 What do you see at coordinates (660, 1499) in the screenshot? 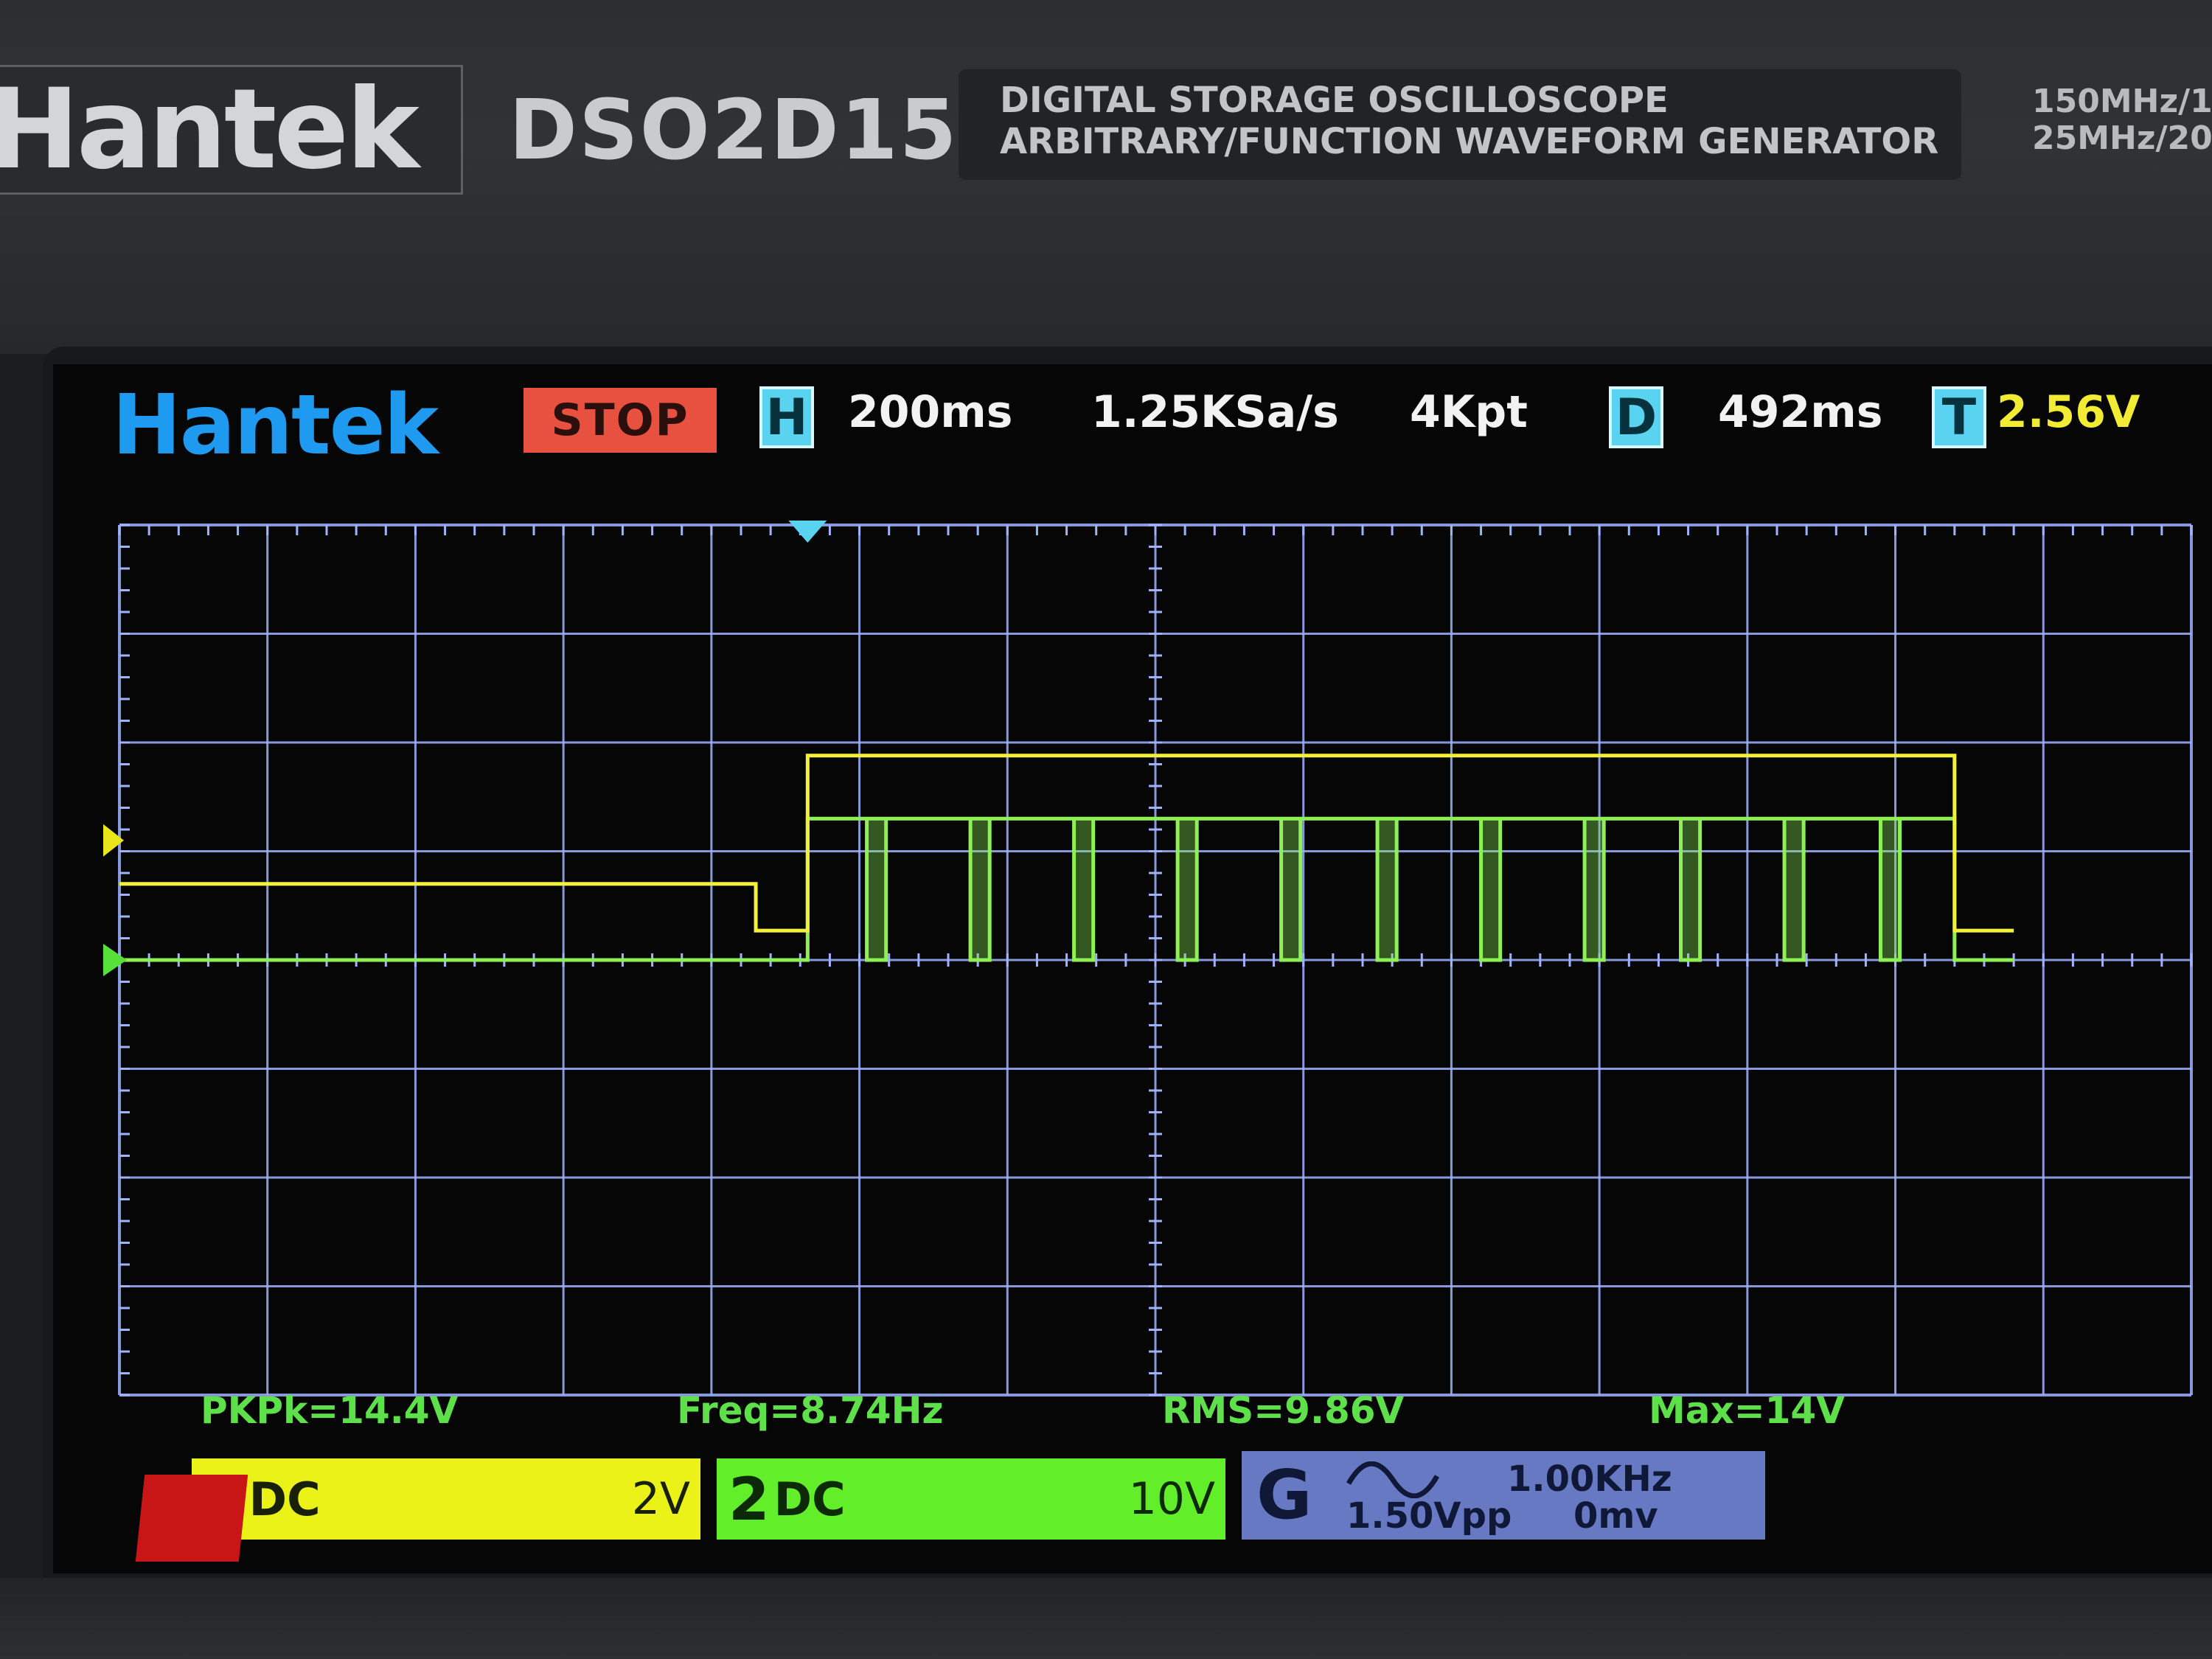
I see `channel-1-scale: 2V` at bounding box center [660, 1499].